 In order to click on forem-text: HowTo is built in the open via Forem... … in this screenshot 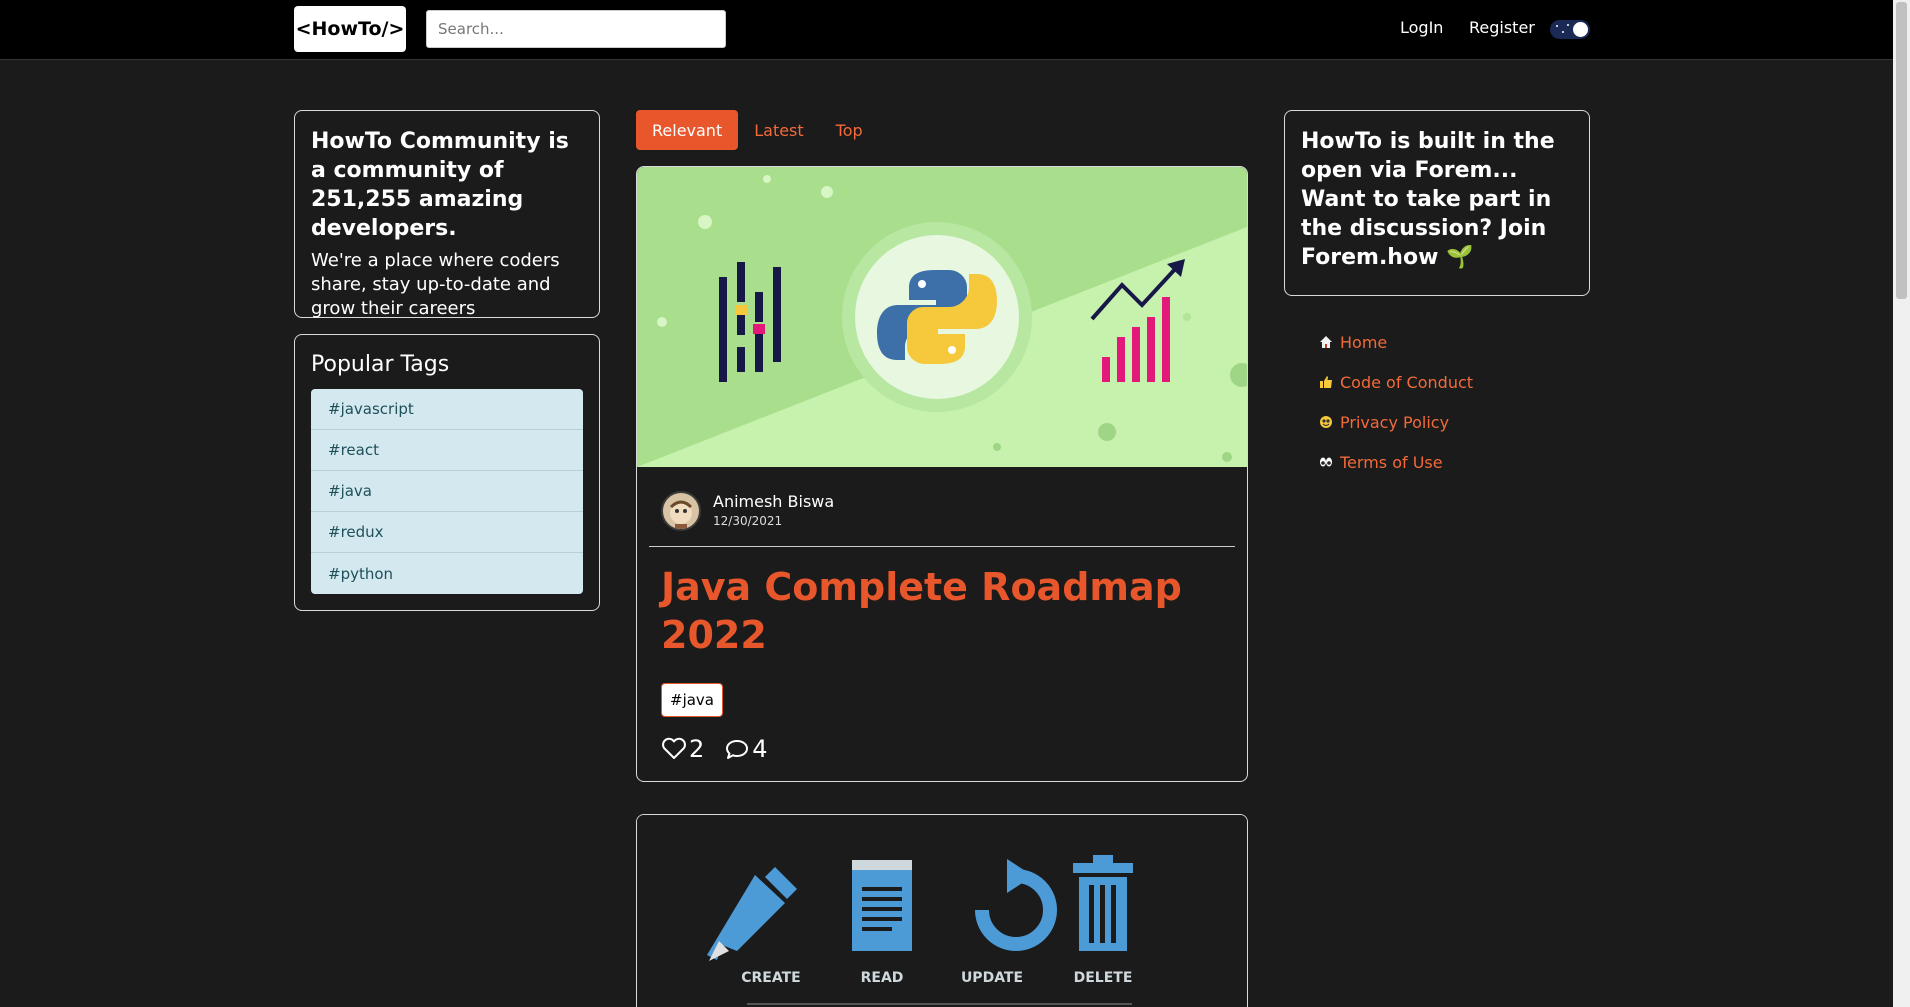, I will do `click(1428, 199)`.